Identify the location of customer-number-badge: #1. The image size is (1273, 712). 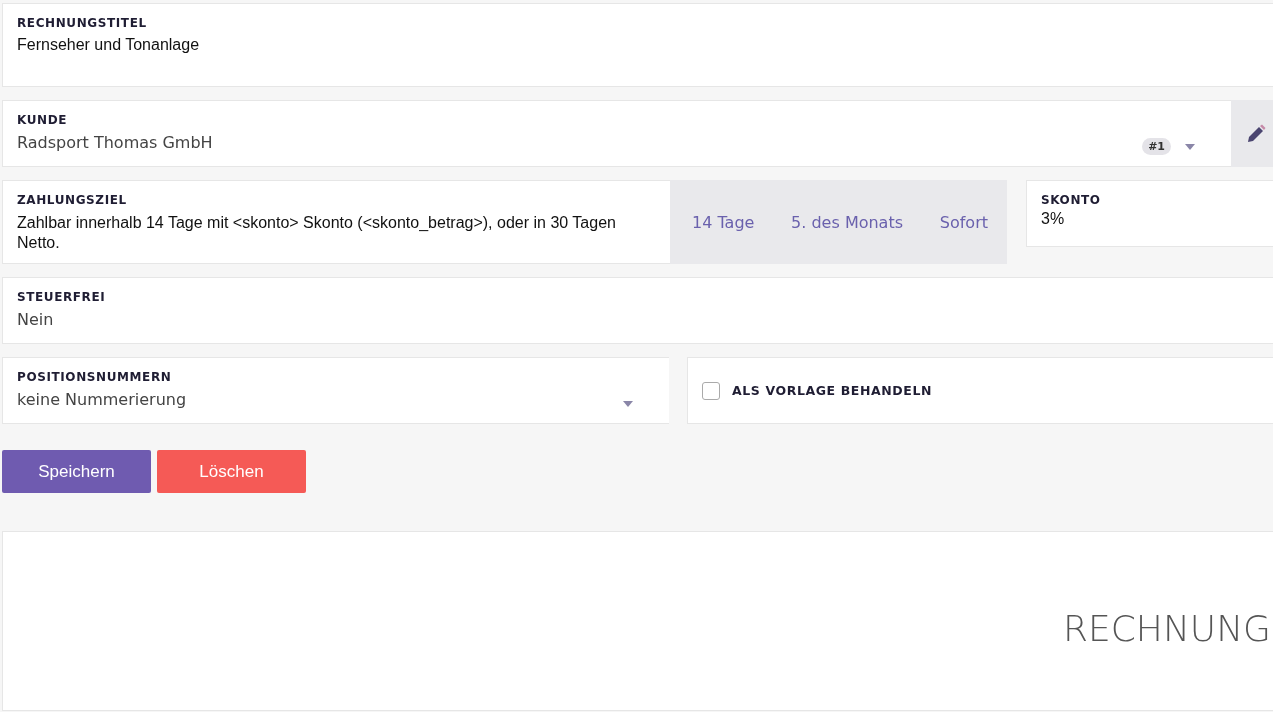
(1156, 146).